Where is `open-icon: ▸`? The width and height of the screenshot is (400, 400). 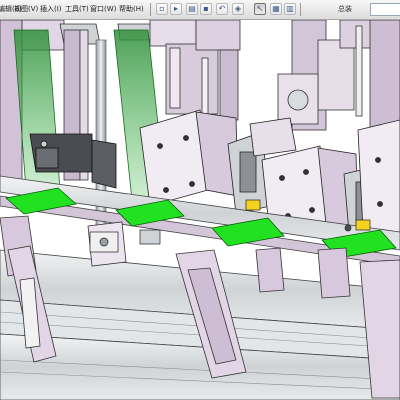
open-icon: ▸ is located at coordinates (176, 9).